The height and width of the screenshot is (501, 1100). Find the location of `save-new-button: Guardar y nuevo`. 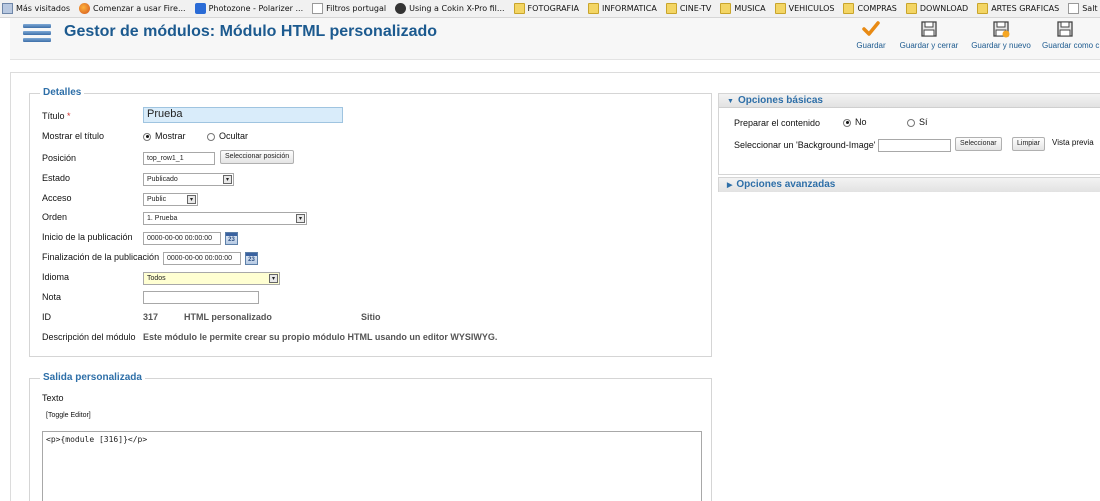

save-new-button: Guardar y nuevo is located at coordinates (1001, 35).